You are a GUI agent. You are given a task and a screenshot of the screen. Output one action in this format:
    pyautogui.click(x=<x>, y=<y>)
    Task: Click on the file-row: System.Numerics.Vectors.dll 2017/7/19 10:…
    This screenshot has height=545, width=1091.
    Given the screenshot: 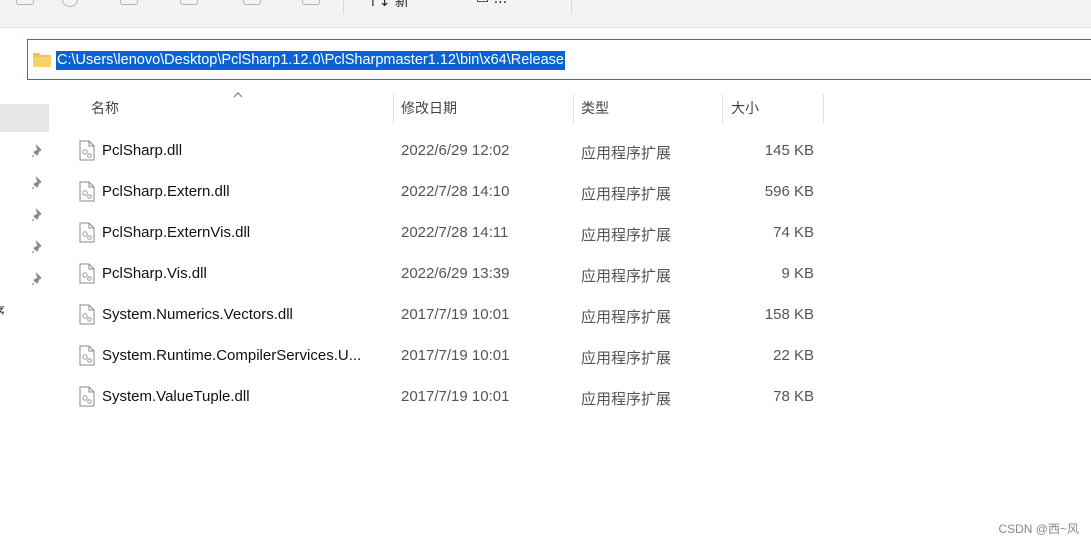 What is the action you would take?
    pyautogui.click(x=456, y=315)
    